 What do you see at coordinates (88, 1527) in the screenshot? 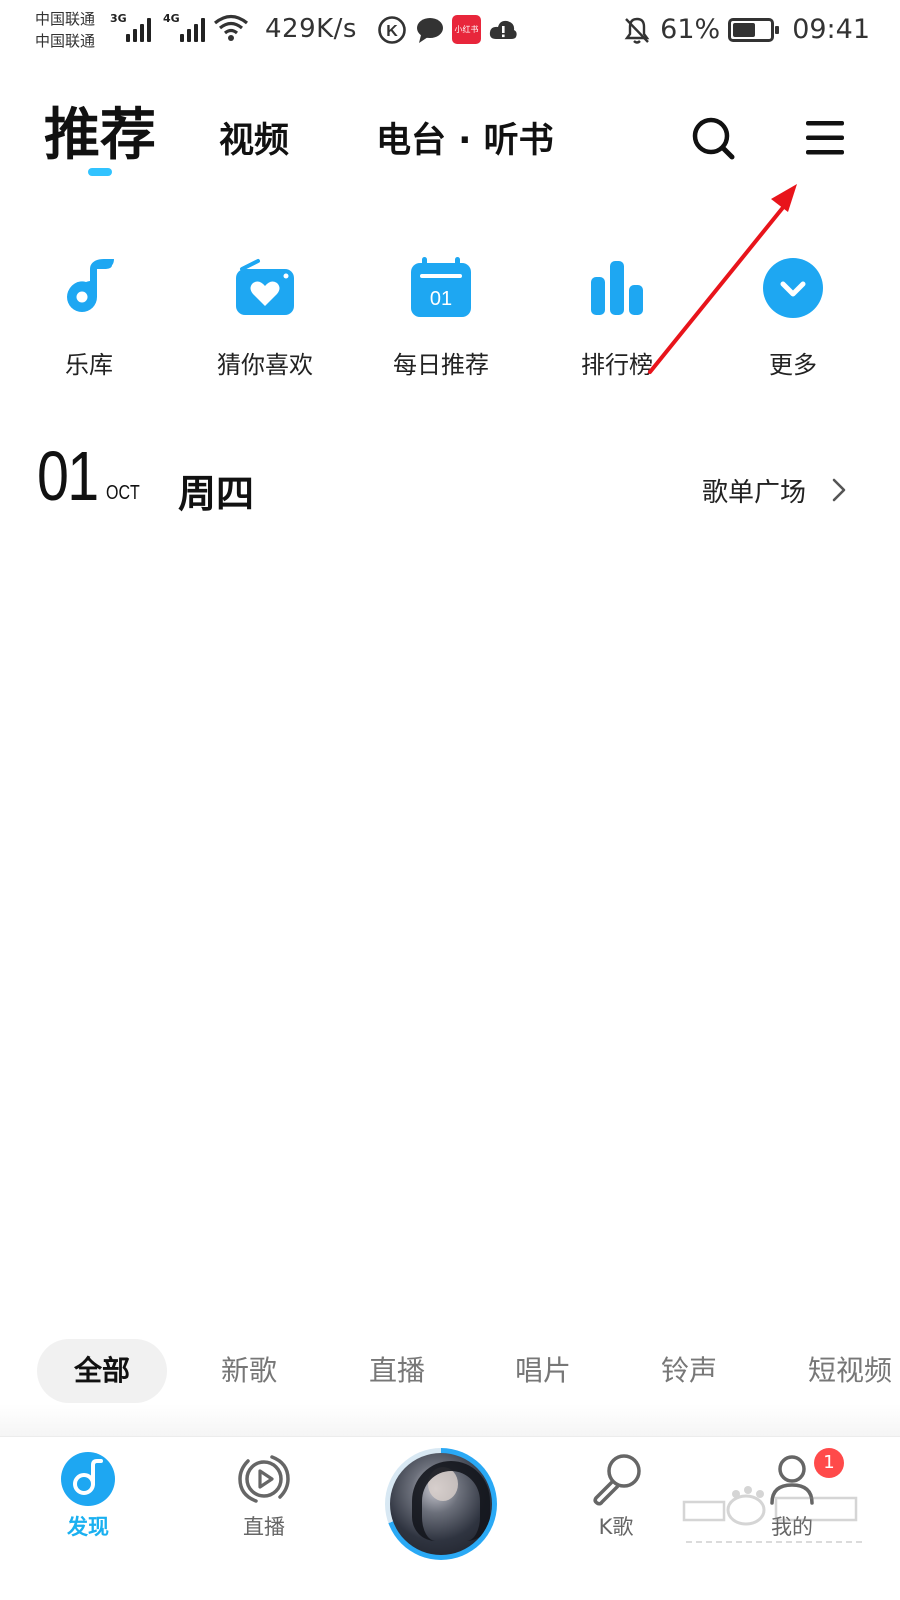
I see `bottom-tab-label: 发现` at bounding box center [88, 1527].